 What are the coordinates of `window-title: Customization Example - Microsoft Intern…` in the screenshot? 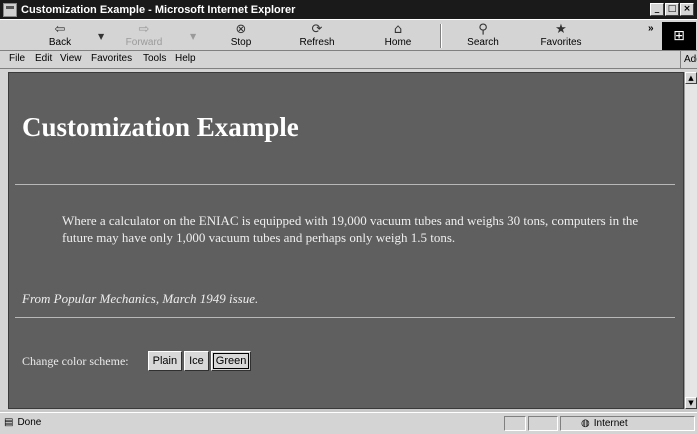 It's located at (158, 9).